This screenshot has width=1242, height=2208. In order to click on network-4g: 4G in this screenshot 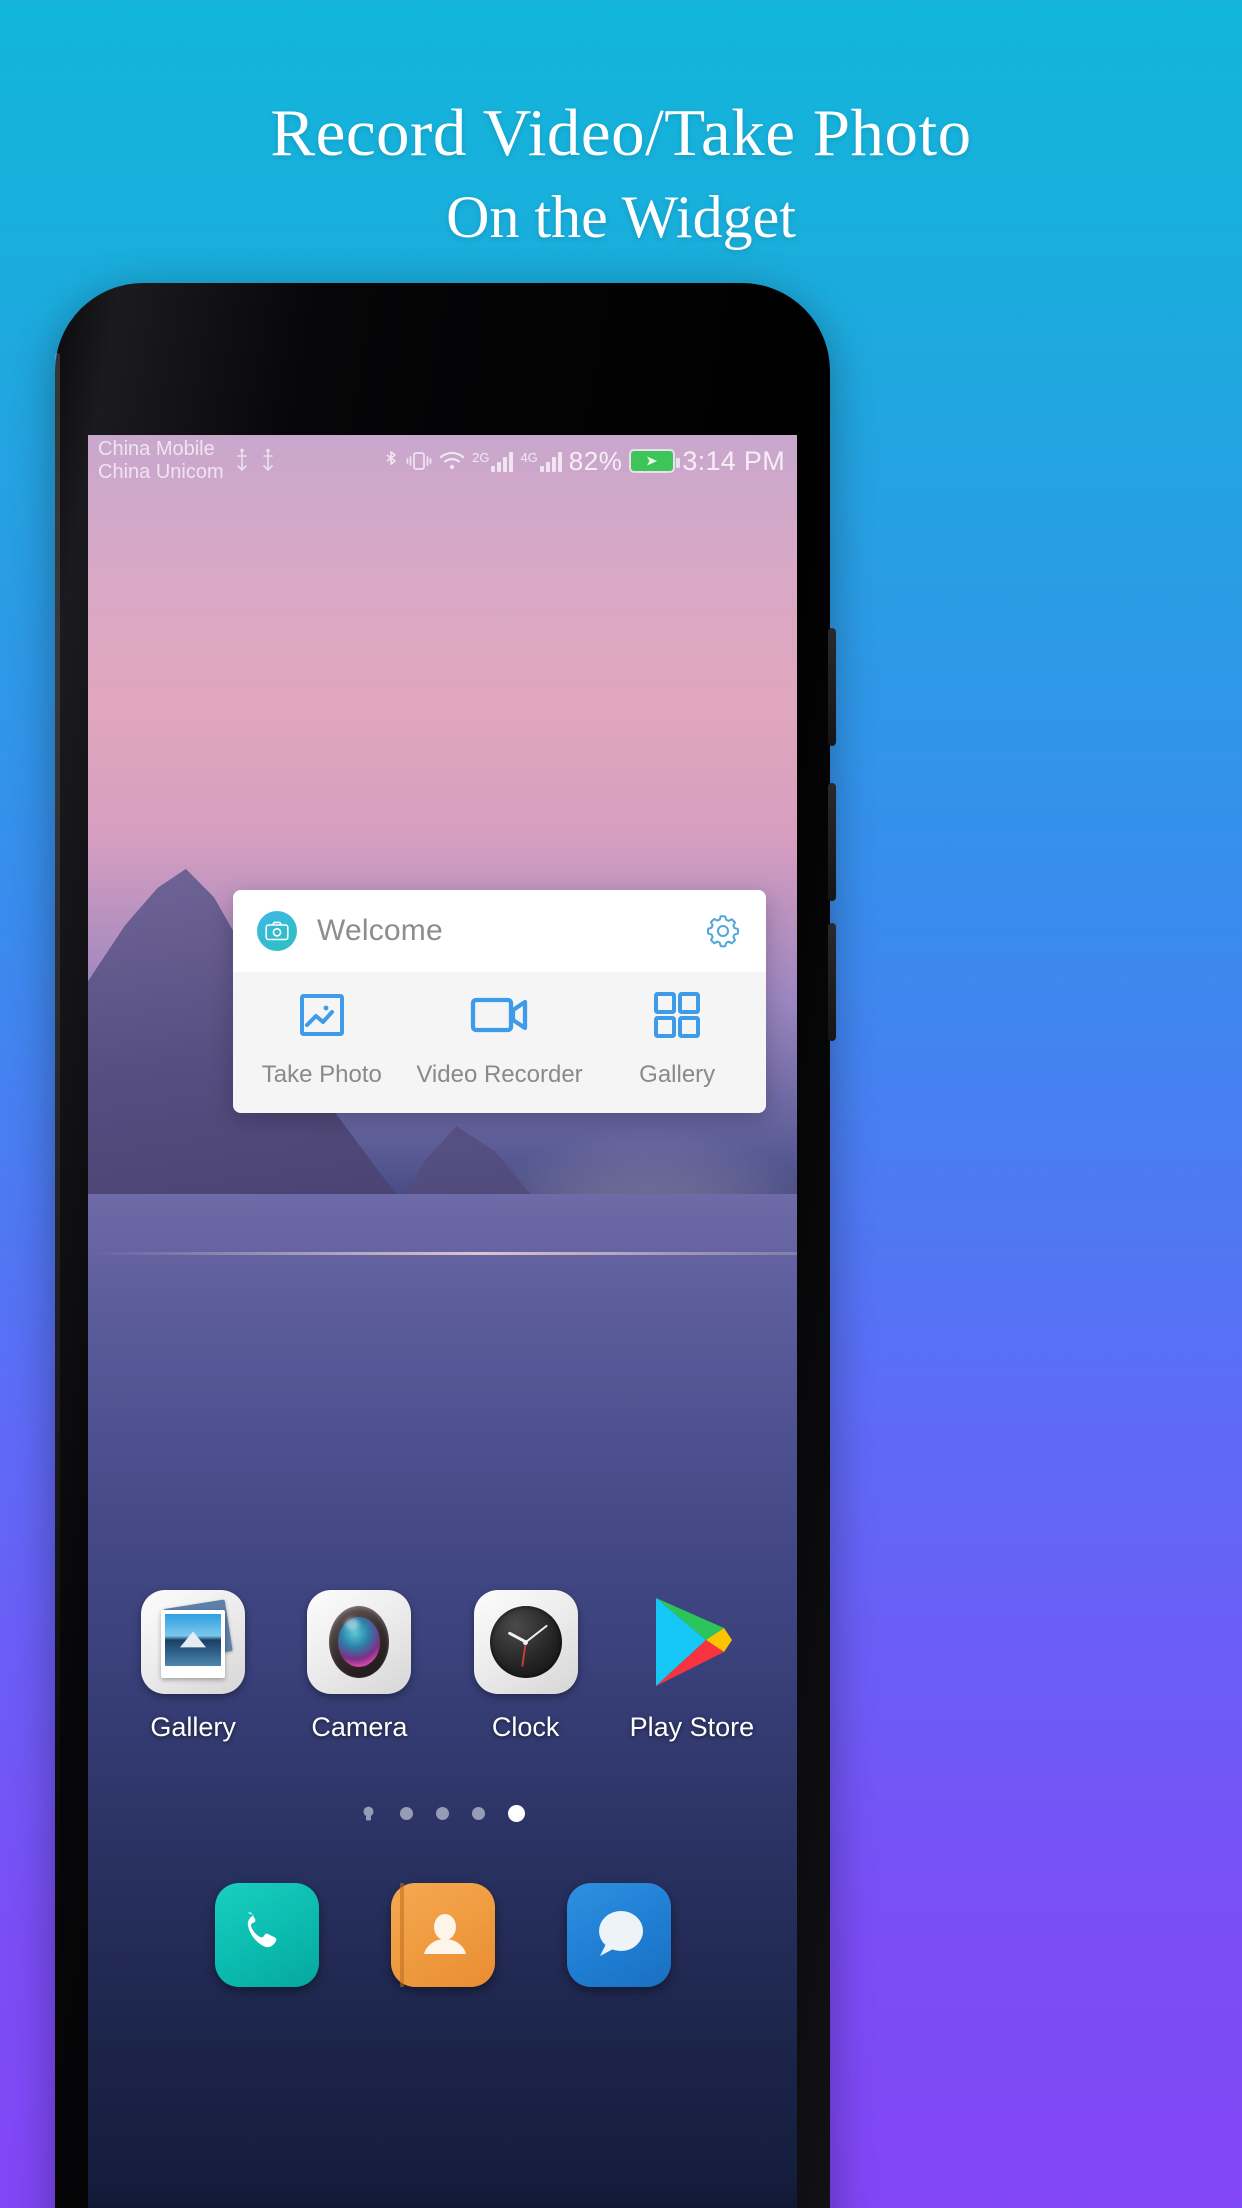, I will do `click(541, 461)`.